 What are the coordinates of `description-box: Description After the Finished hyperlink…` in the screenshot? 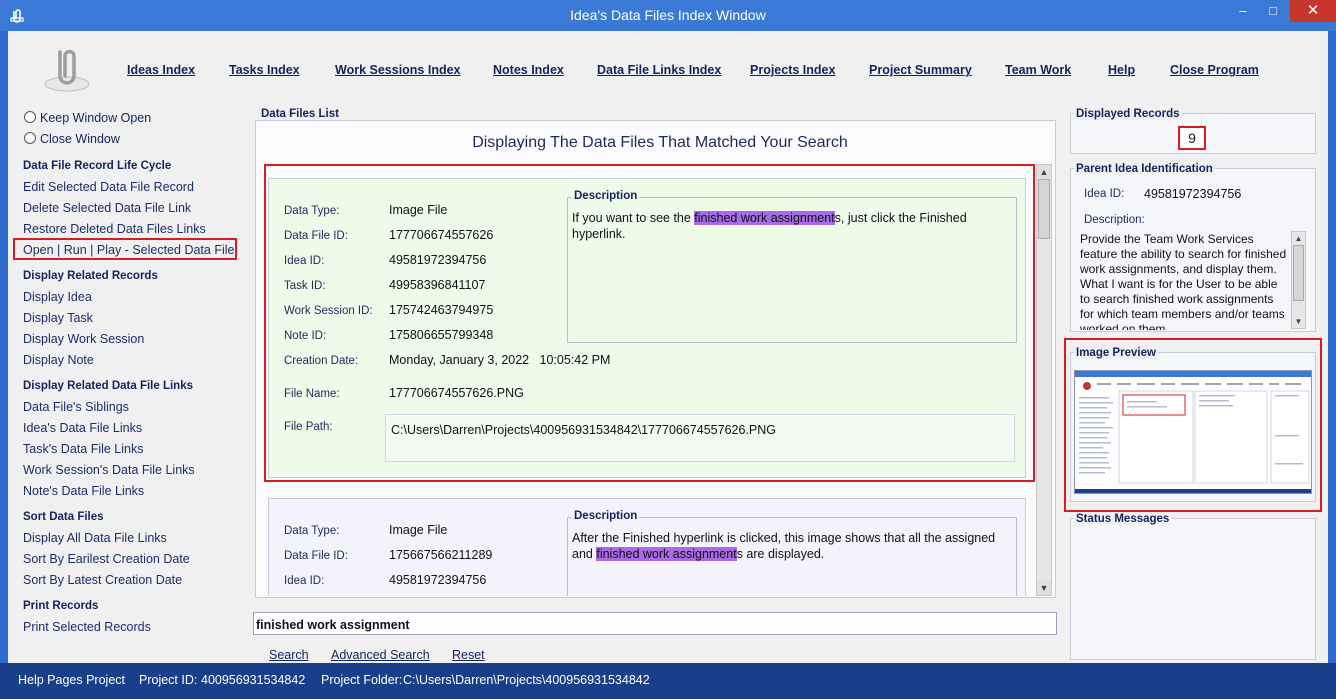 It's located at (792, 553).